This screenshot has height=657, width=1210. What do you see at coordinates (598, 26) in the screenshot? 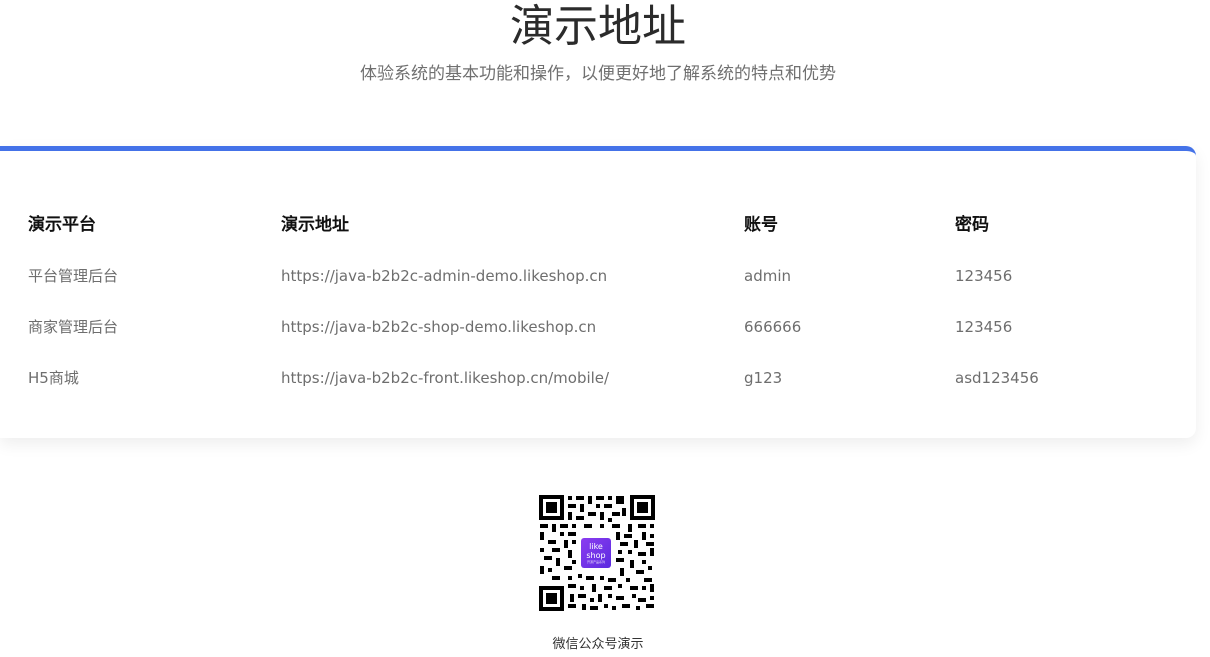
I see `page-title: 演示地址` at bounding box center [598, 26].